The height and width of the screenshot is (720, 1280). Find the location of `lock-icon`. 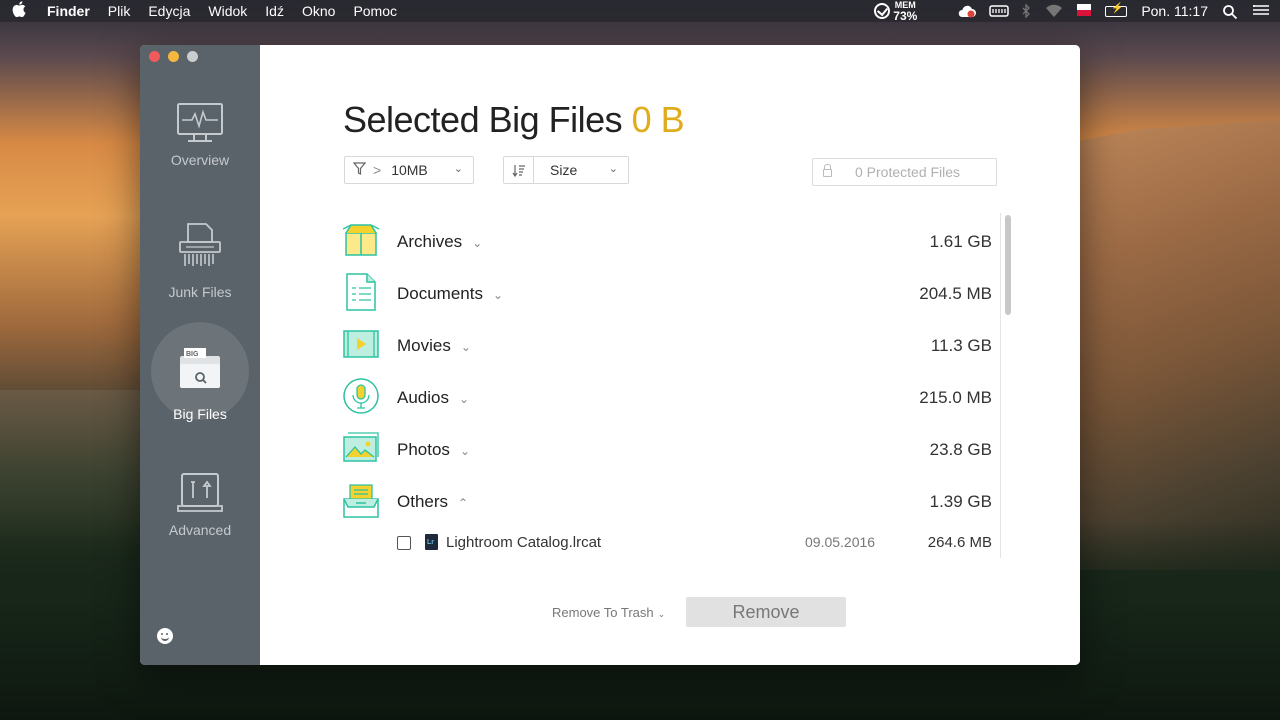

lock-icon is located at coordinates (827, 172).